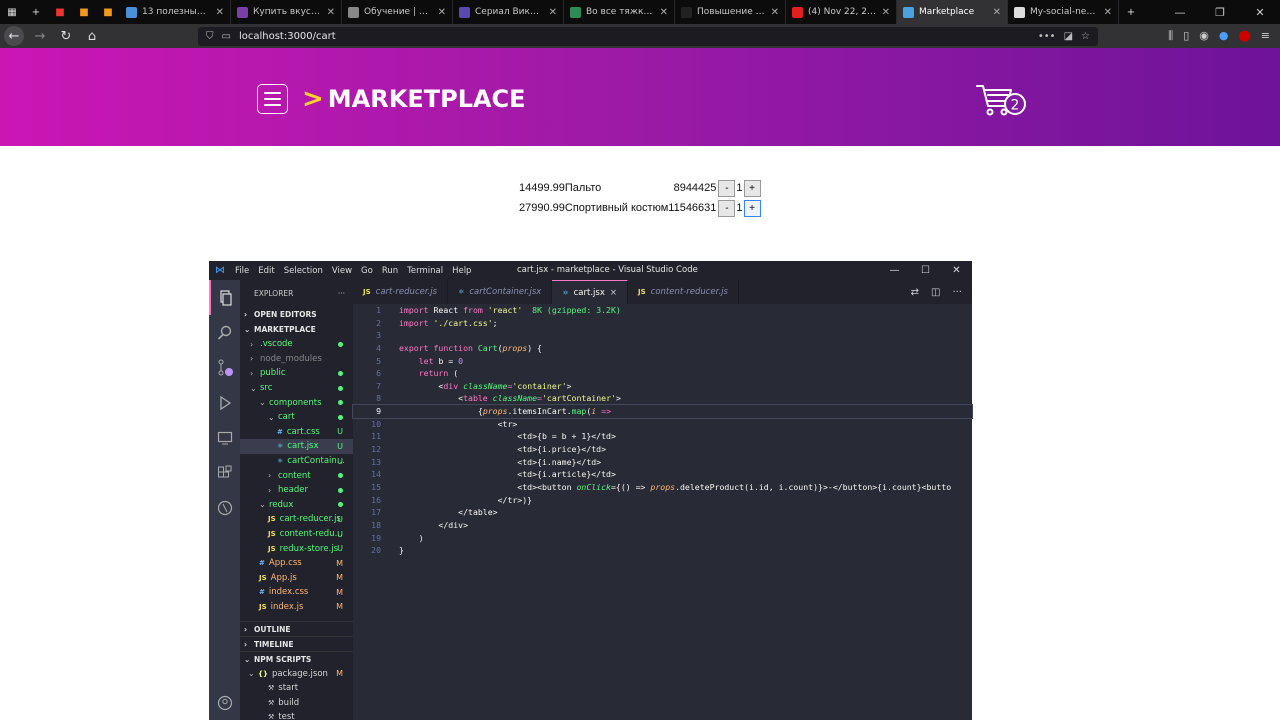 The width and height of the screenshot is (1280, 720). I want to click on menu-item: Terminal, so click(425, 271).